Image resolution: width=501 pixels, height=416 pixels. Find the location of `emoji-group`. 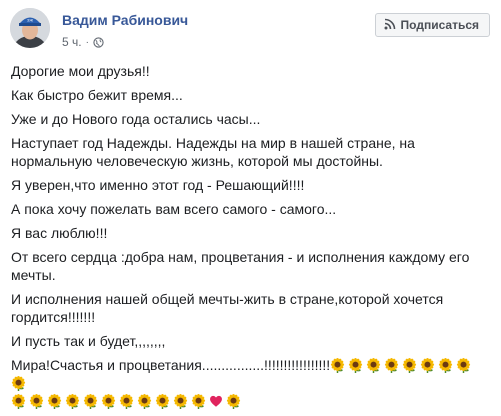

emoji-group is located at coordinates (127, 401).